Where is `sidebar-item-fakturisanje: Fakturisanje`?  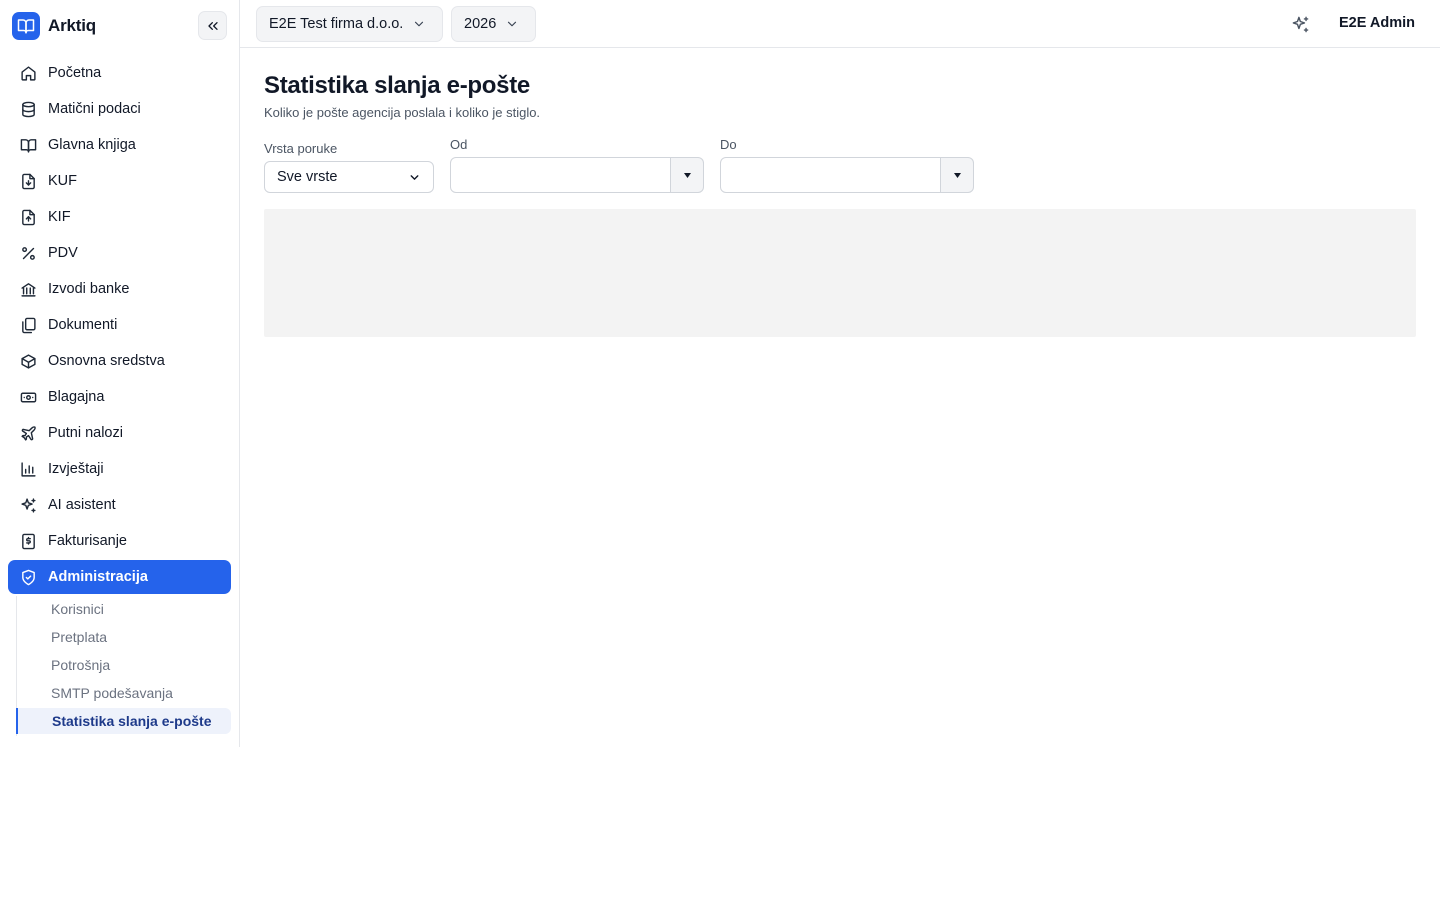 sidebar-item-fakturisanje: Fakturisanje is located at coordinates (119, 541).